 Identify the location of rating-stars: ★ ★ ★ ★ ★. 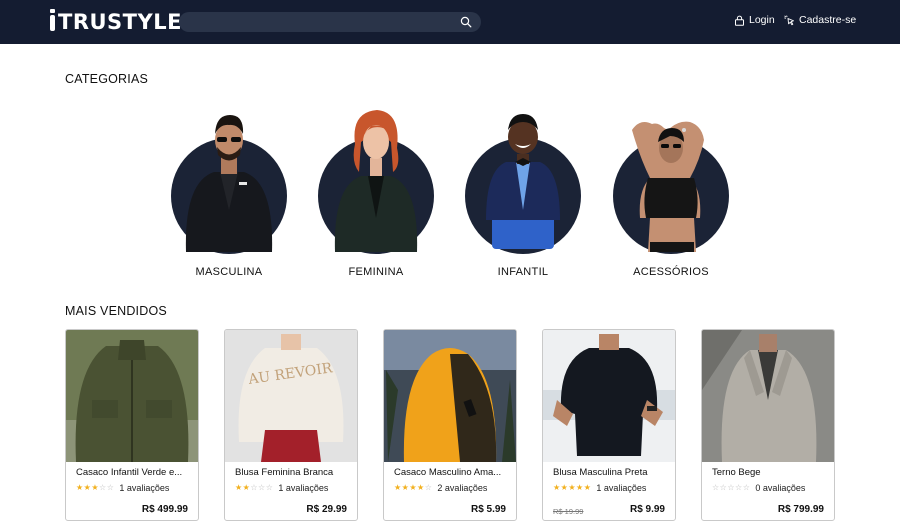
(572, 488).